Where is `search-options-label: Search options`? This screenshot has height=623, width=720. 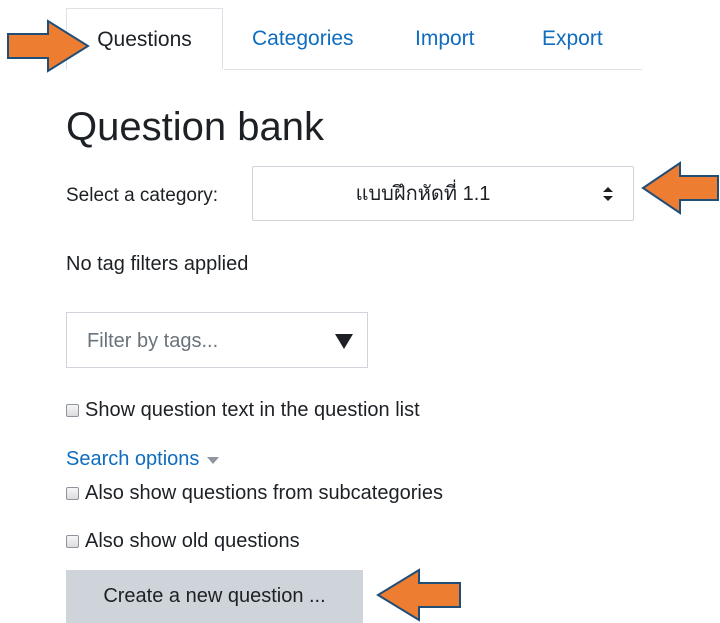
search-options-label: Search options is located at coordinates (133, 459).